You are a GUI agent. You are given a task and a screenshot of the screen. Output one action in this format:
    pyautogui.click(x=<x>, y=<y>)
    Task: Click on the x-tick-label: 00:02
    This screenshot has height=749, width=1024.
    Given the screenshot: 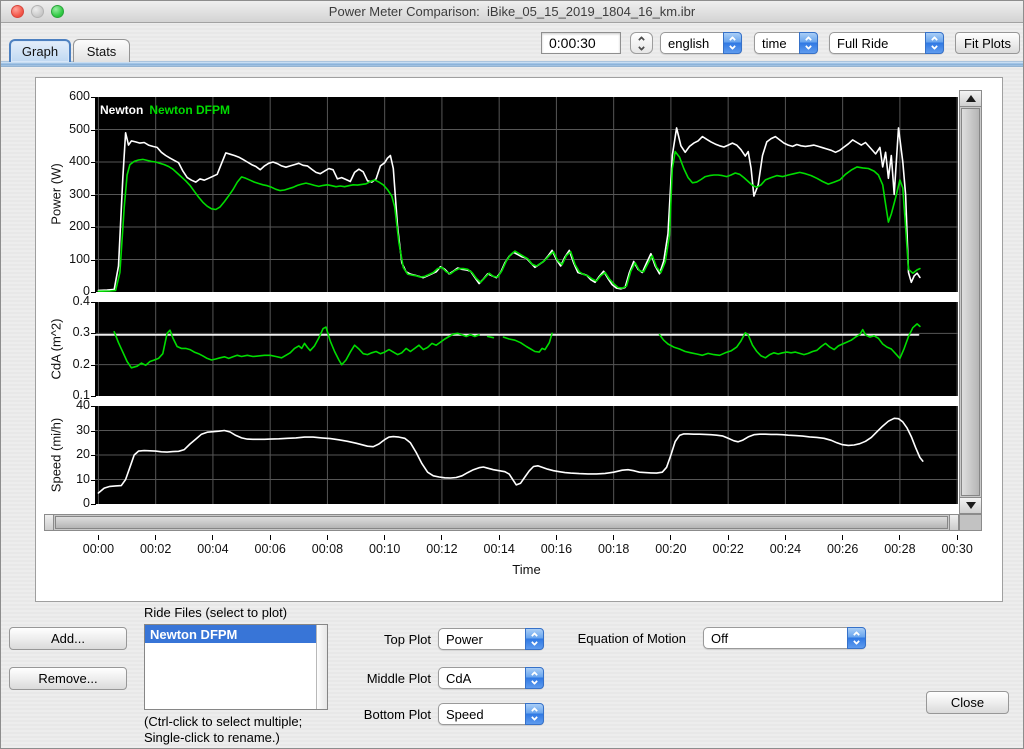 What is the action you would take?
    pyautogui.click(x=156, y=549)
    